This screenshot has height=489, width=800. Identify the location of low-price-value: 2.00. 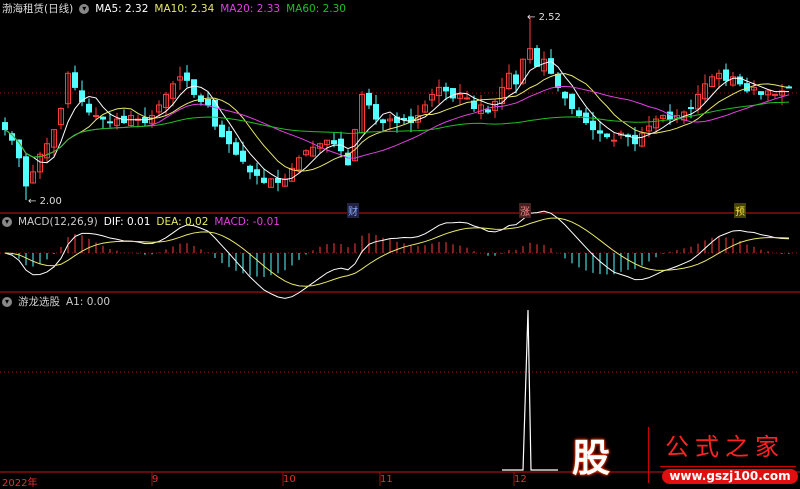
(50, 201).